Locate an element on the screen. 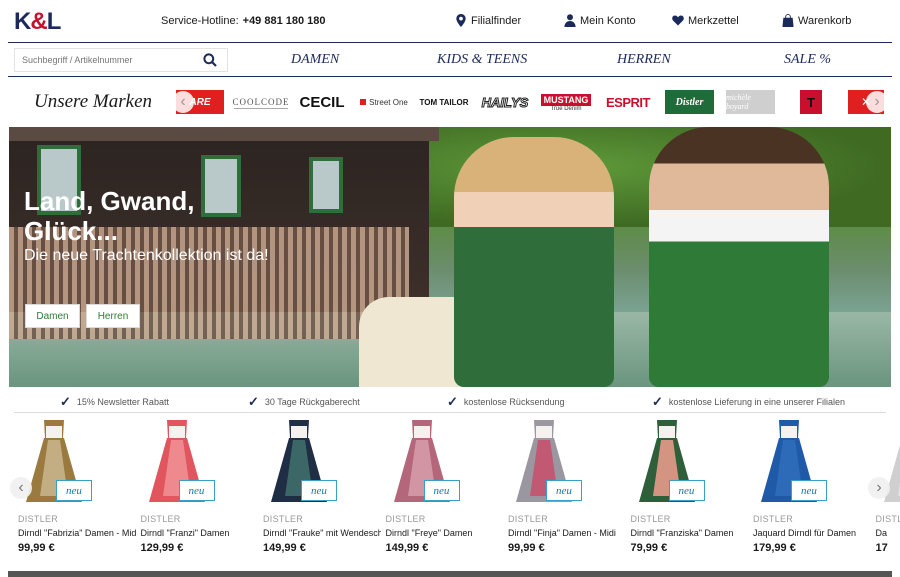  brand-logo-hailys: HAILYS is located at coordinates (505, 102).